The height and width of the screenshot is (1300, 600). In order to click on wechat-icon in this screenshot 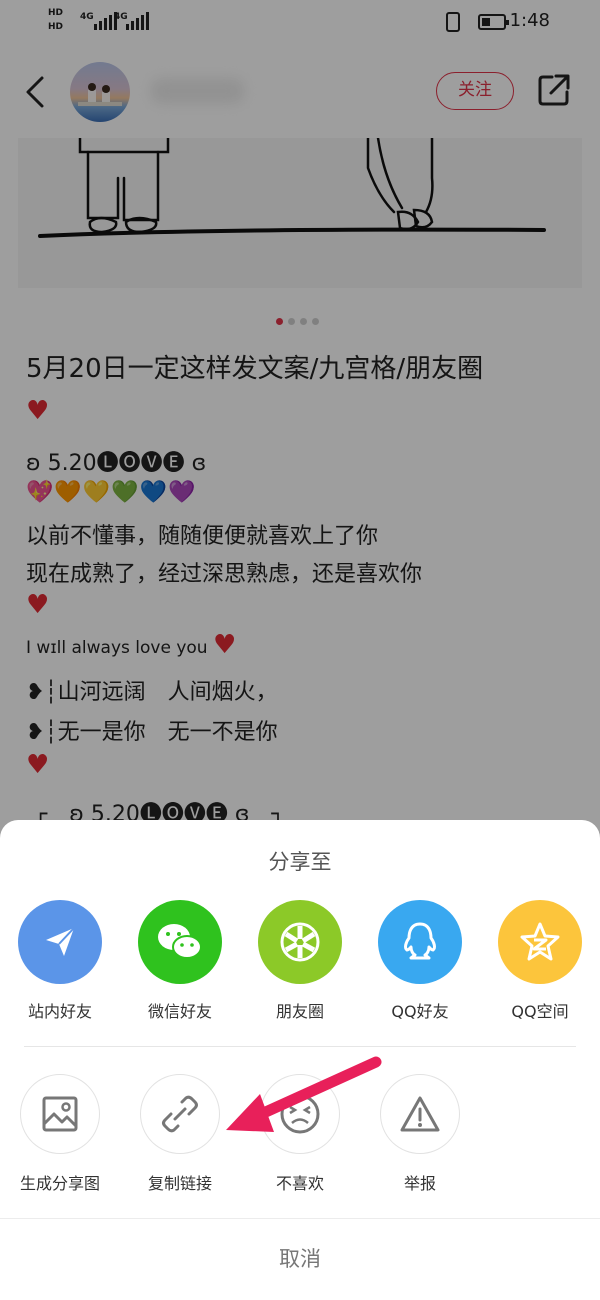, I will do `click(180, 942)`.